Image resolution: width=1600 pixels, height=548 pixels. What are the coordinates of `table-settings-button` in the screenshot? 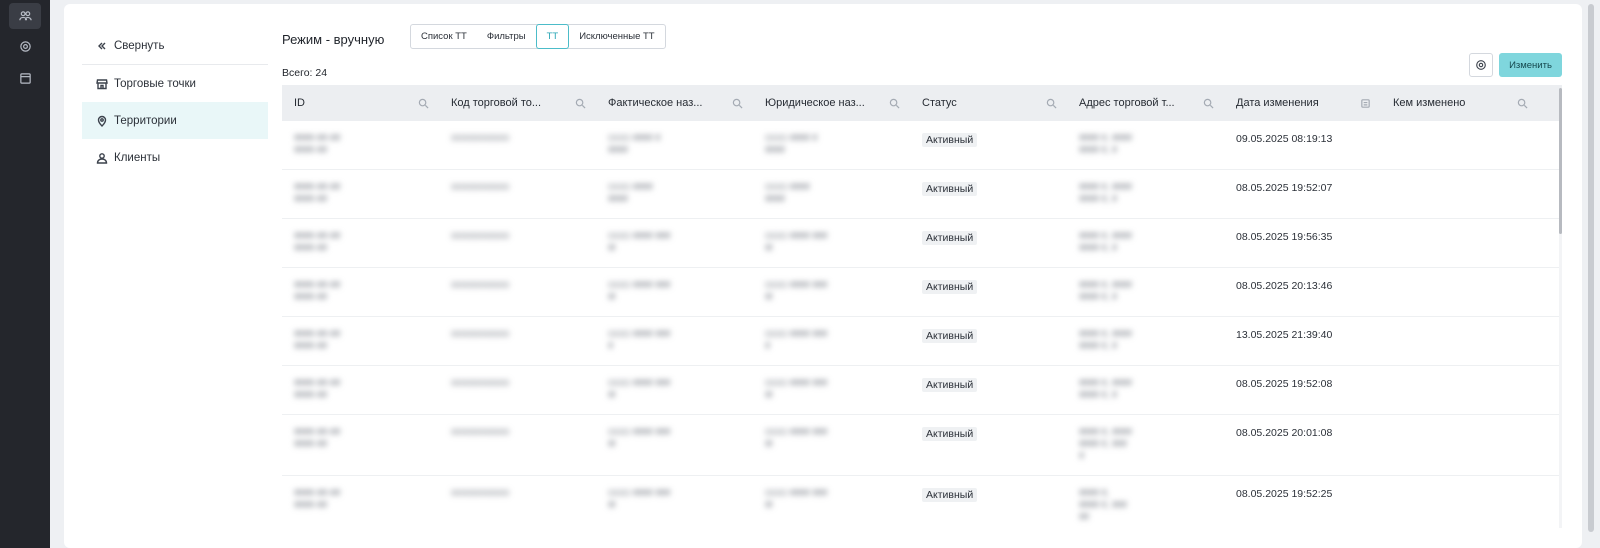 It's located at (1481, 65).